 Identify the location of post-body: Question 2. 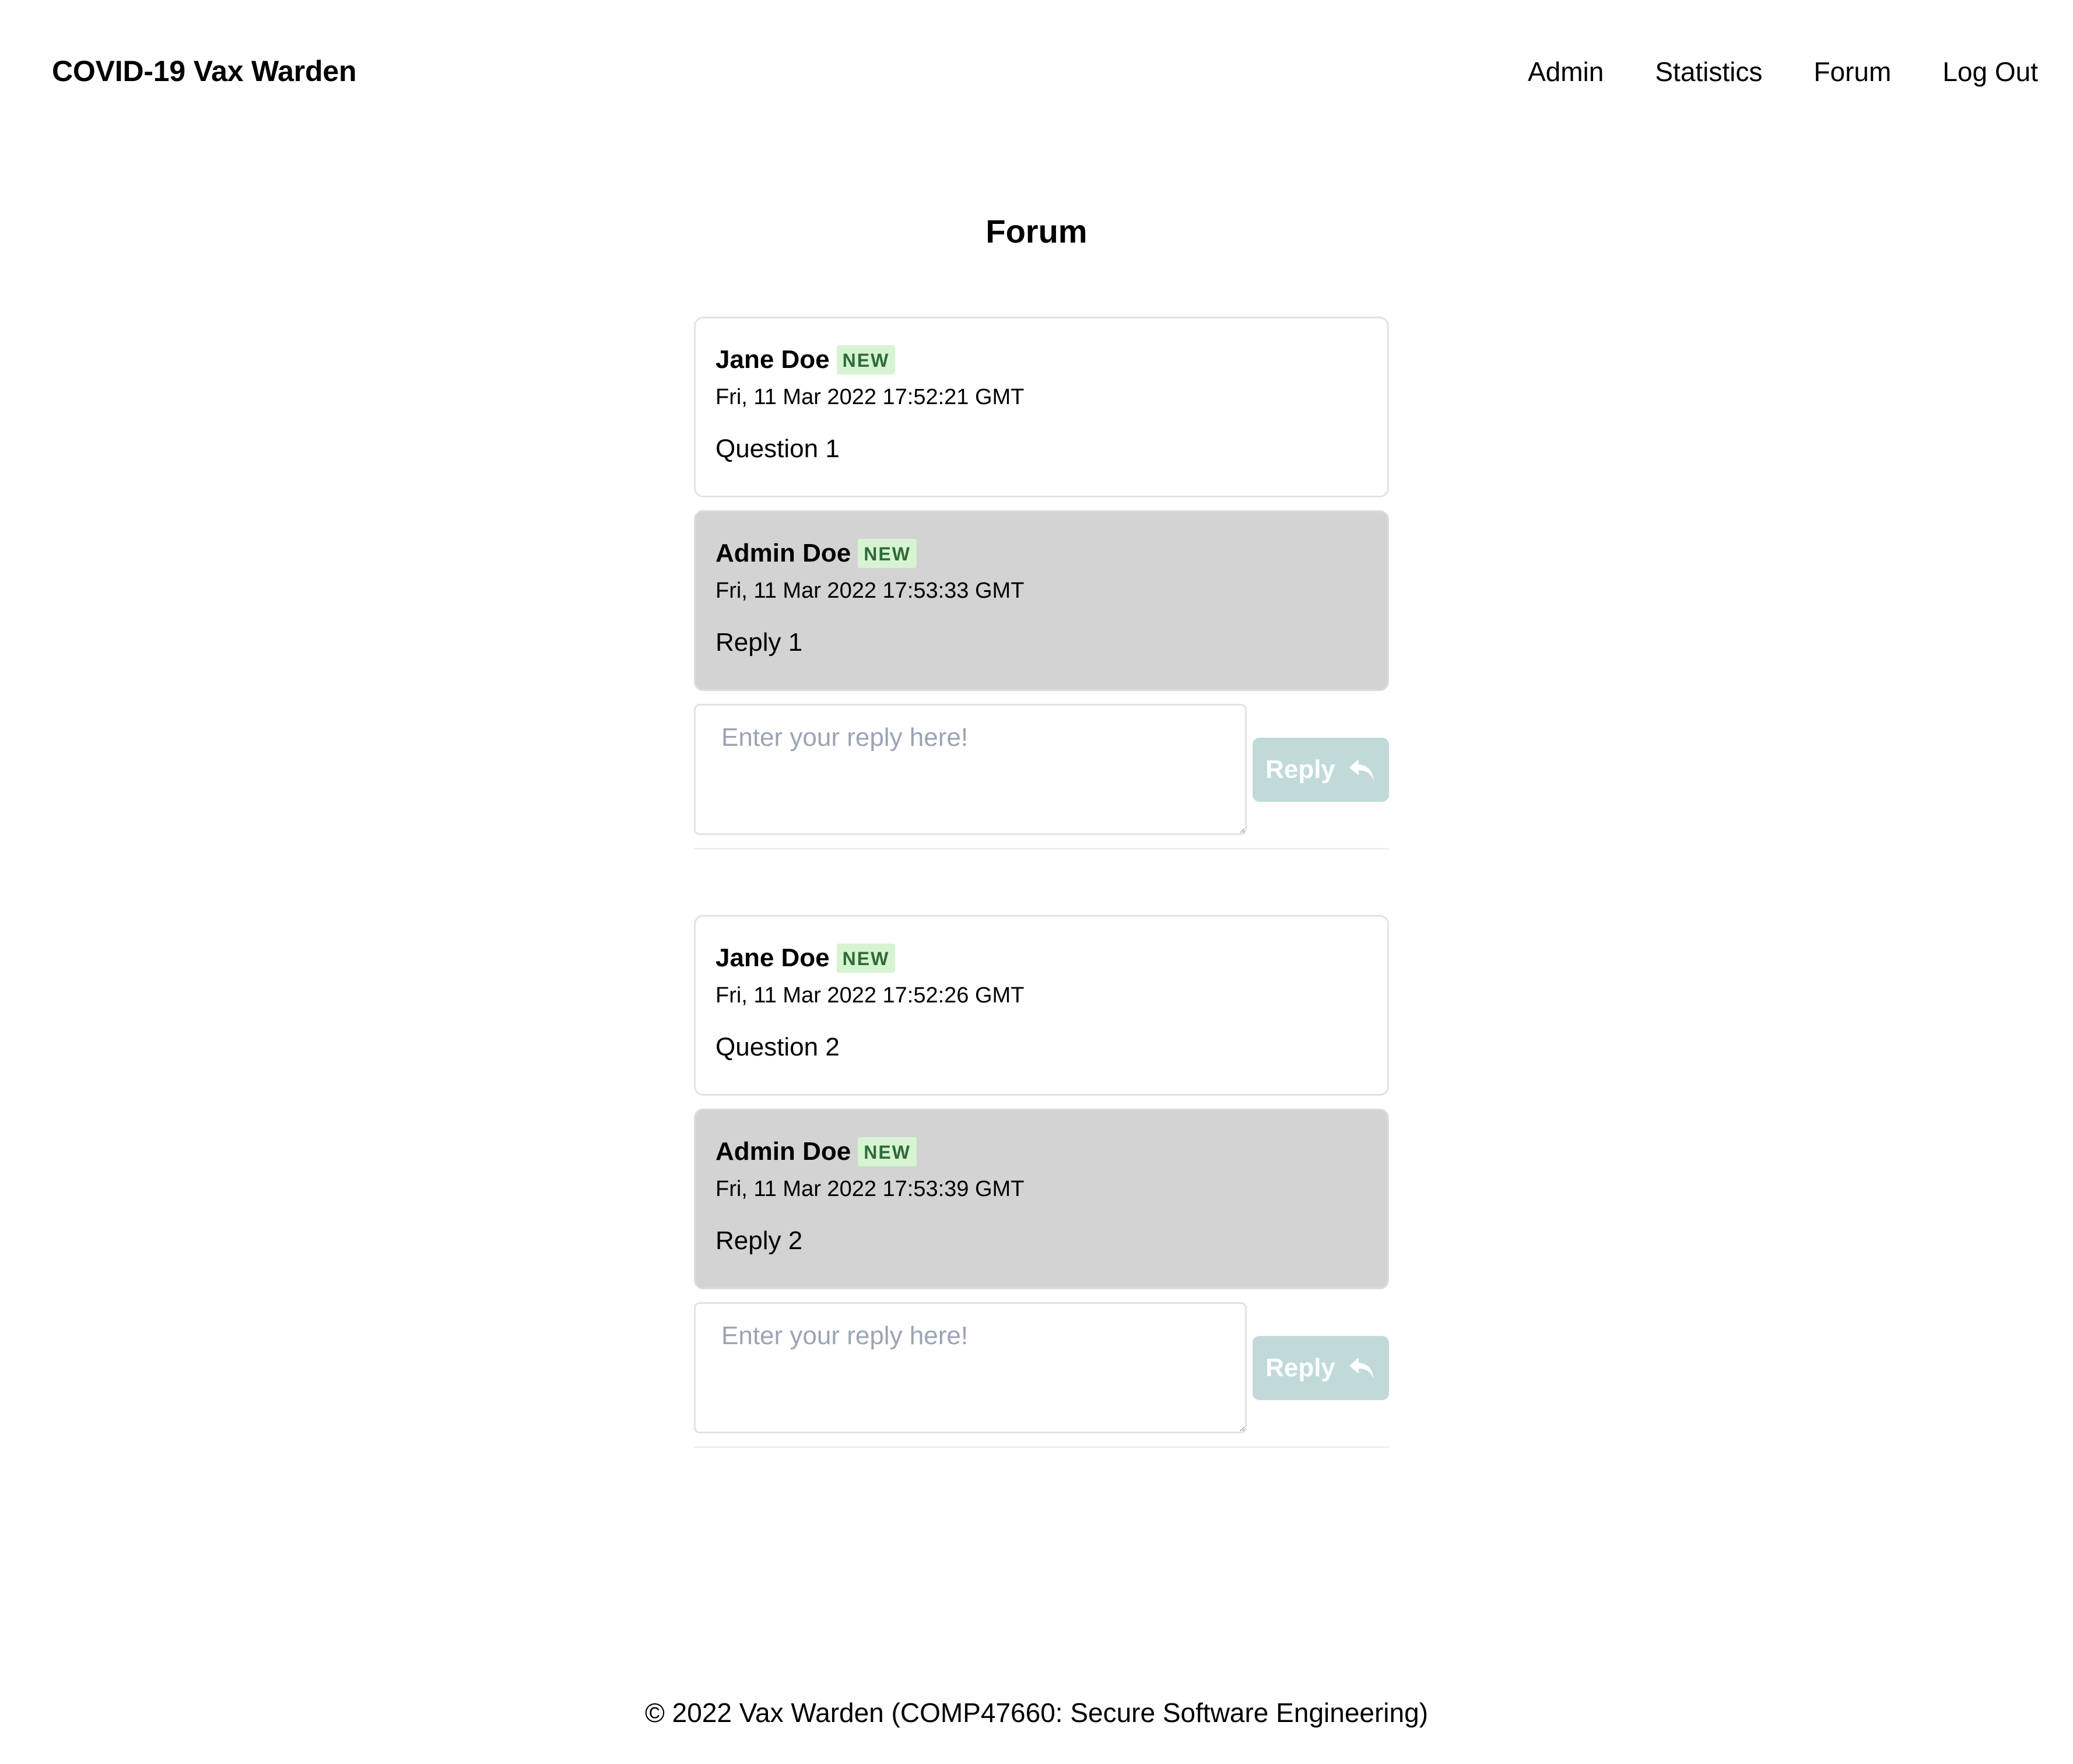
(777, 1047).